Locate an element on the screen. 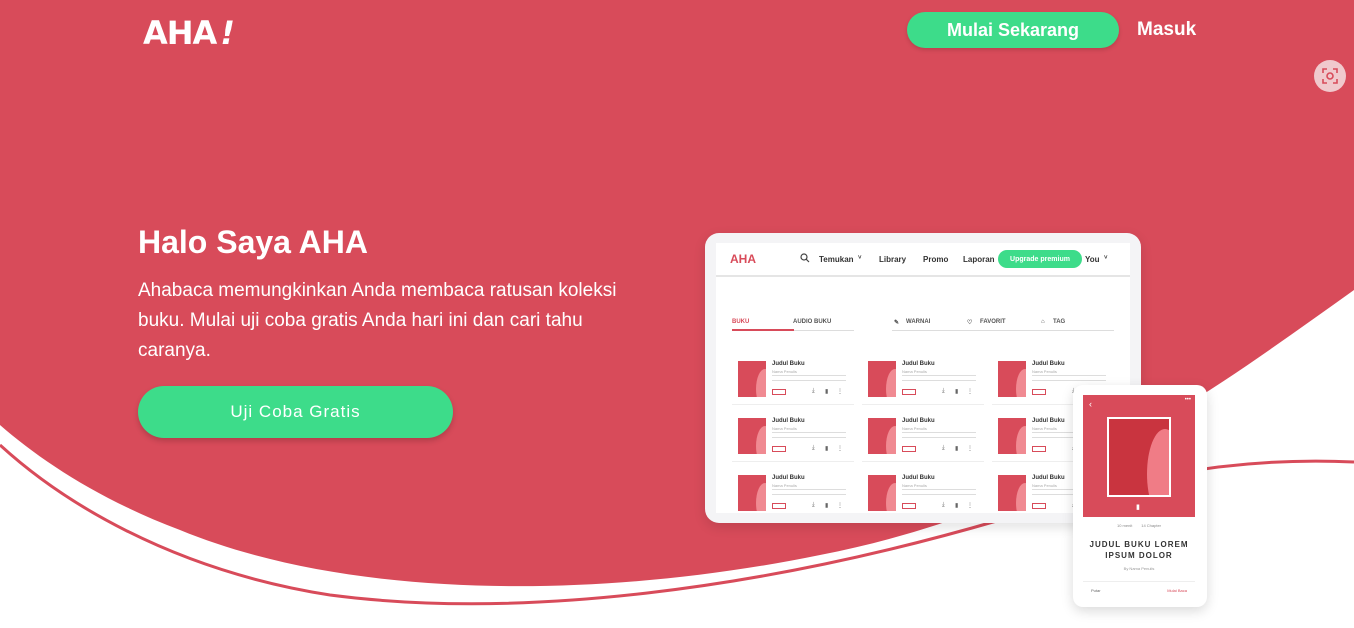 The image size is (1354, 628). logo-bang: ! is located at coordinates (227, 33).